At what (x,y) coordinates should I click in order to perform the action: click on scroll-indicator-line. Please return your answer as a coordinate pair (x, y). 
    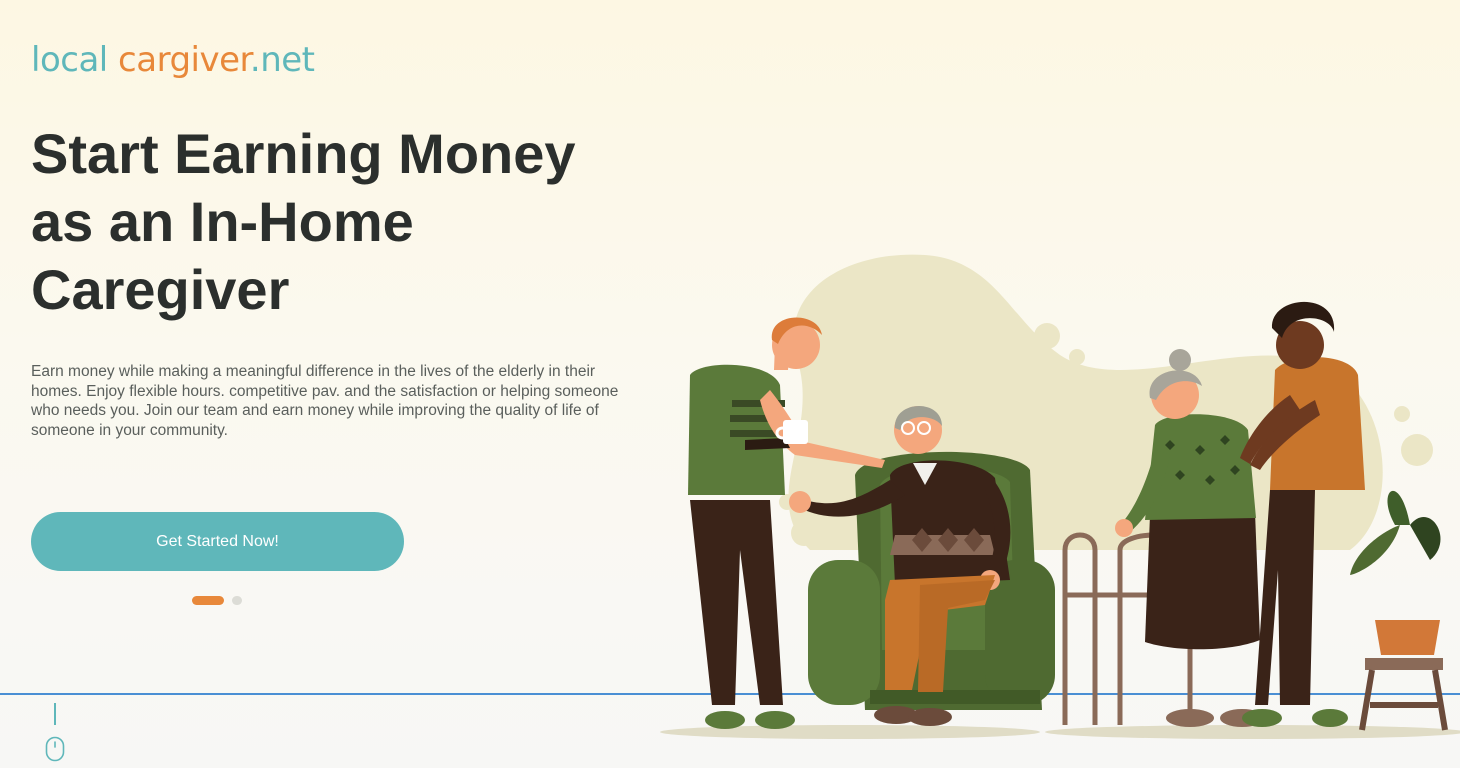
    Looking at the image, I should click on (55, 714).